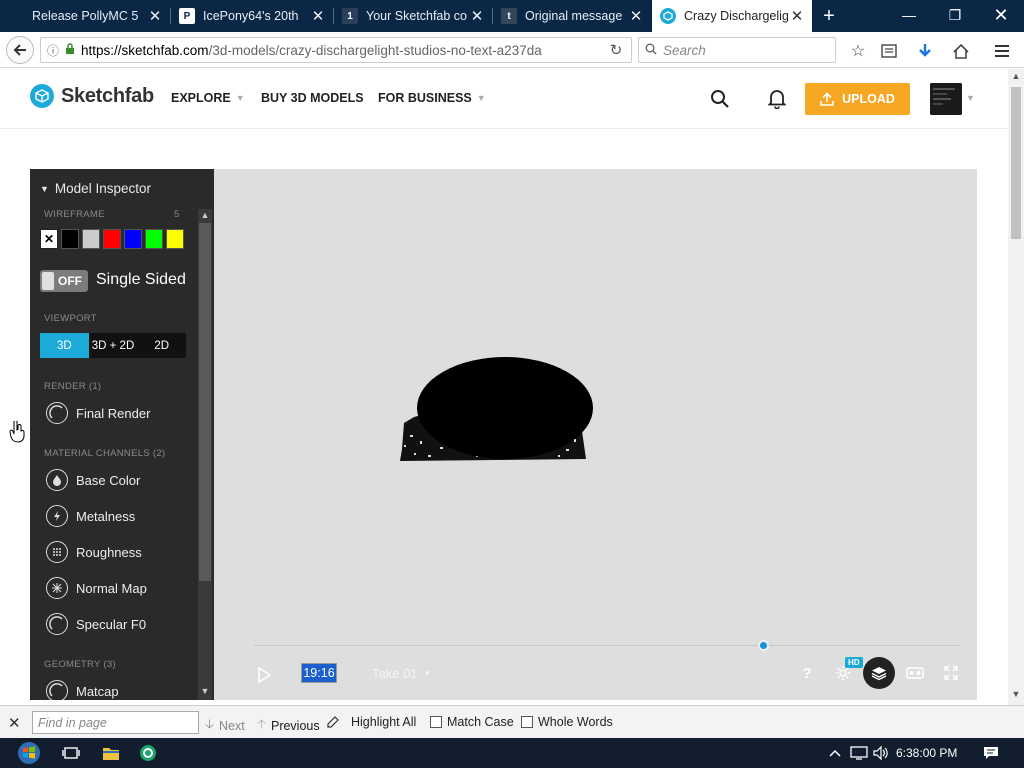  Describe the element at coordinates (91, 239) in the screenshot. I see `wireframe-swatch-gray` at that location.